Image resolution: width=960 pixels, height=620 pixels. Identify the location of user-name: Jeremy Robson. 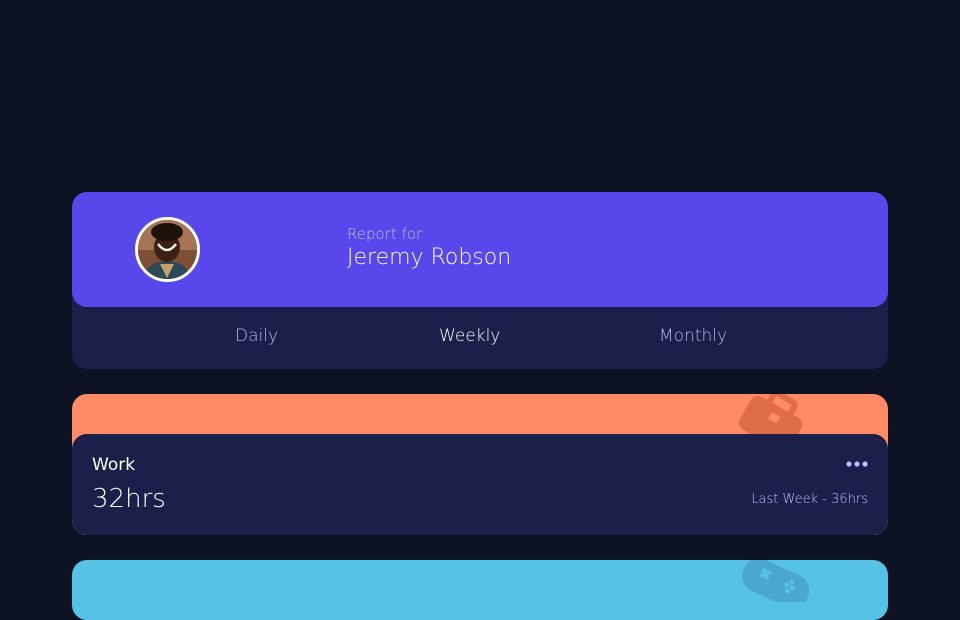
(429, 257).